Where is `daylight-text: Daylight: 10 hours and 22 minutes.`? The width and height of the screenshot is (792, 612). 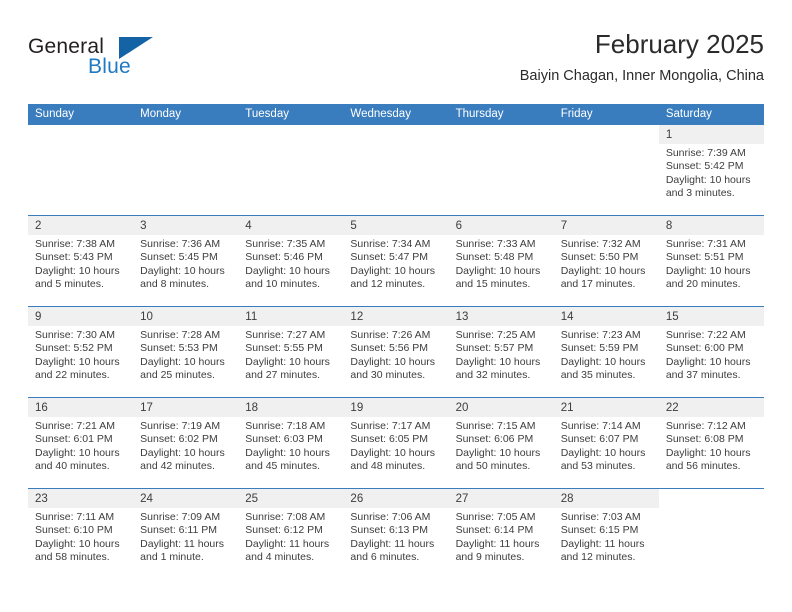 daylight-text: Daylight: 10 hours and 22 minutes. is located at coordinates (77, 368).